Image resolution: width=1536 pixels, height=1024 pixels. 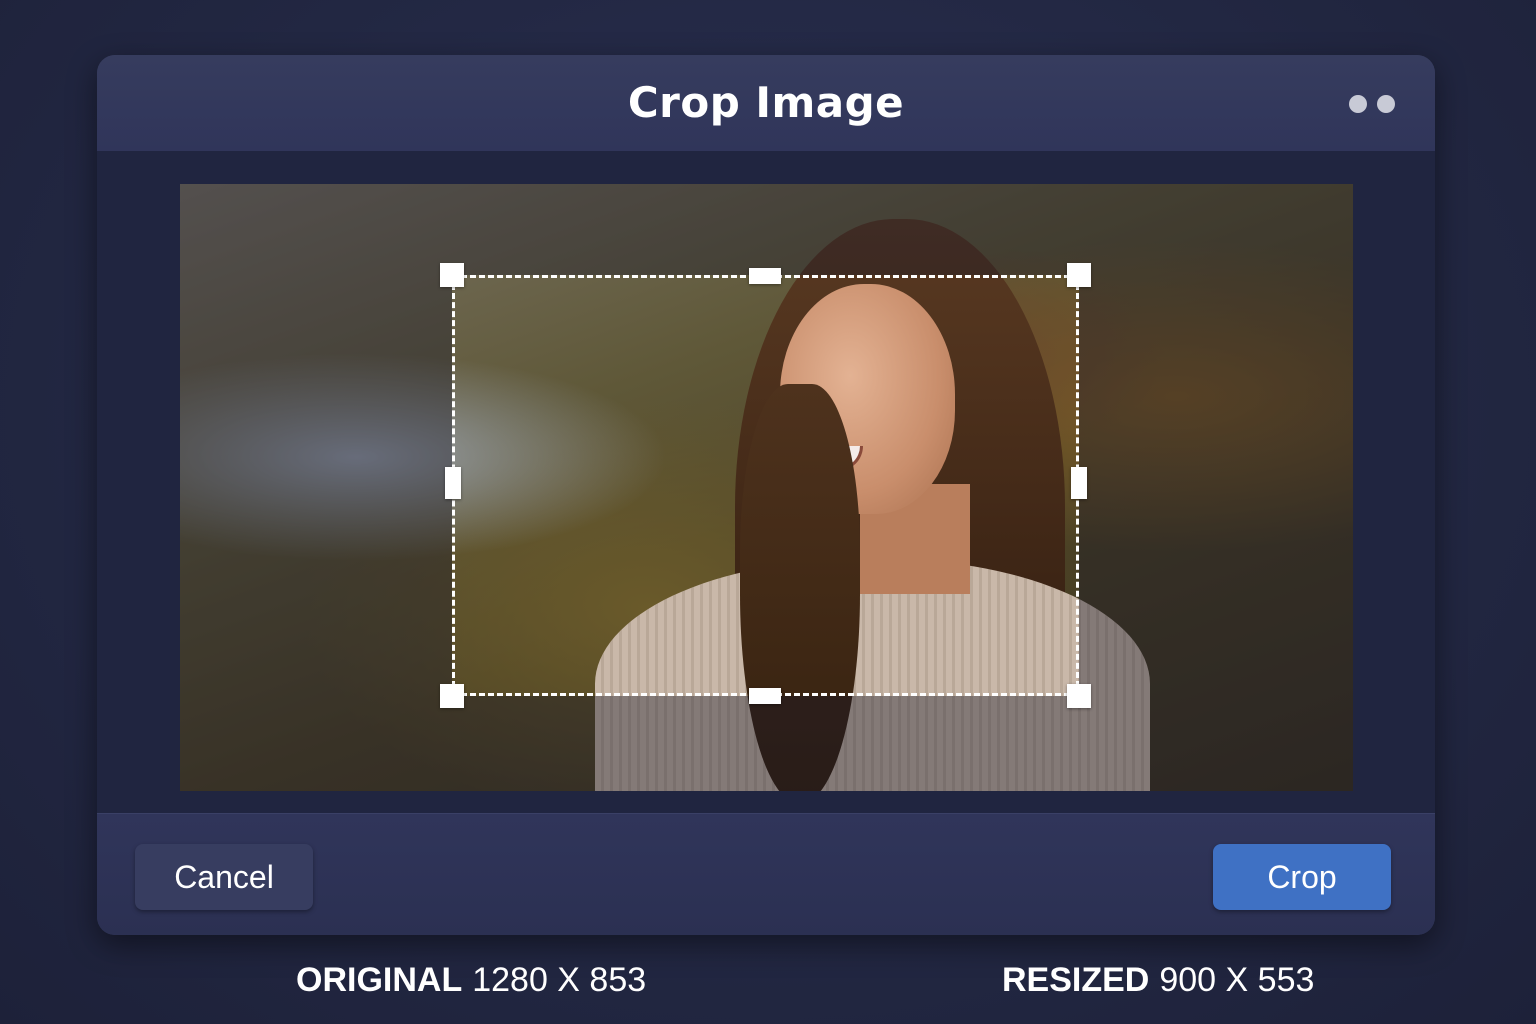 I want to click on crop-shade-left, so click(x=316, y=485).